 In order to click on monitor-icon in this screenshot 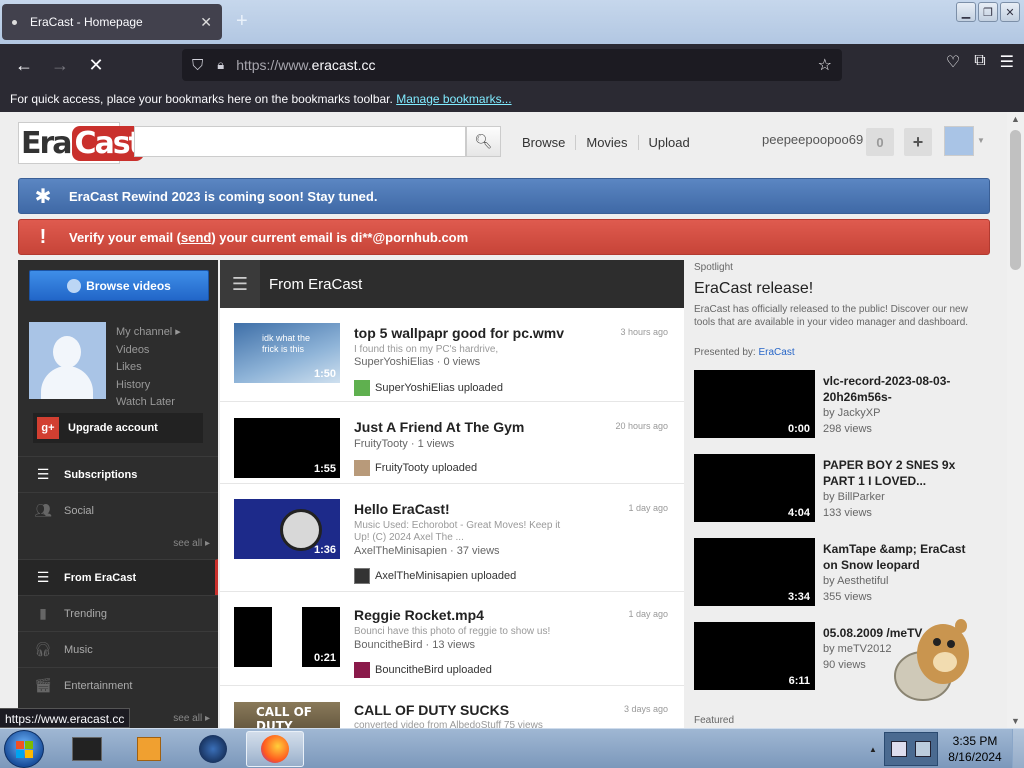, I will do `click(899, 749)`.